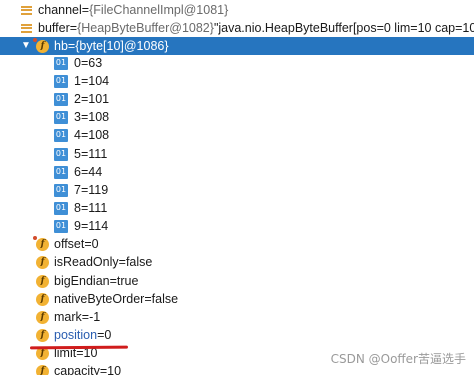 The height and width of the screenshot is (375, 474). What do you see at coordinates (237, 281) in the screenshot?
I see `tree-row-bigEndian: f bigEndian = true` at bounding box center [237, 281].